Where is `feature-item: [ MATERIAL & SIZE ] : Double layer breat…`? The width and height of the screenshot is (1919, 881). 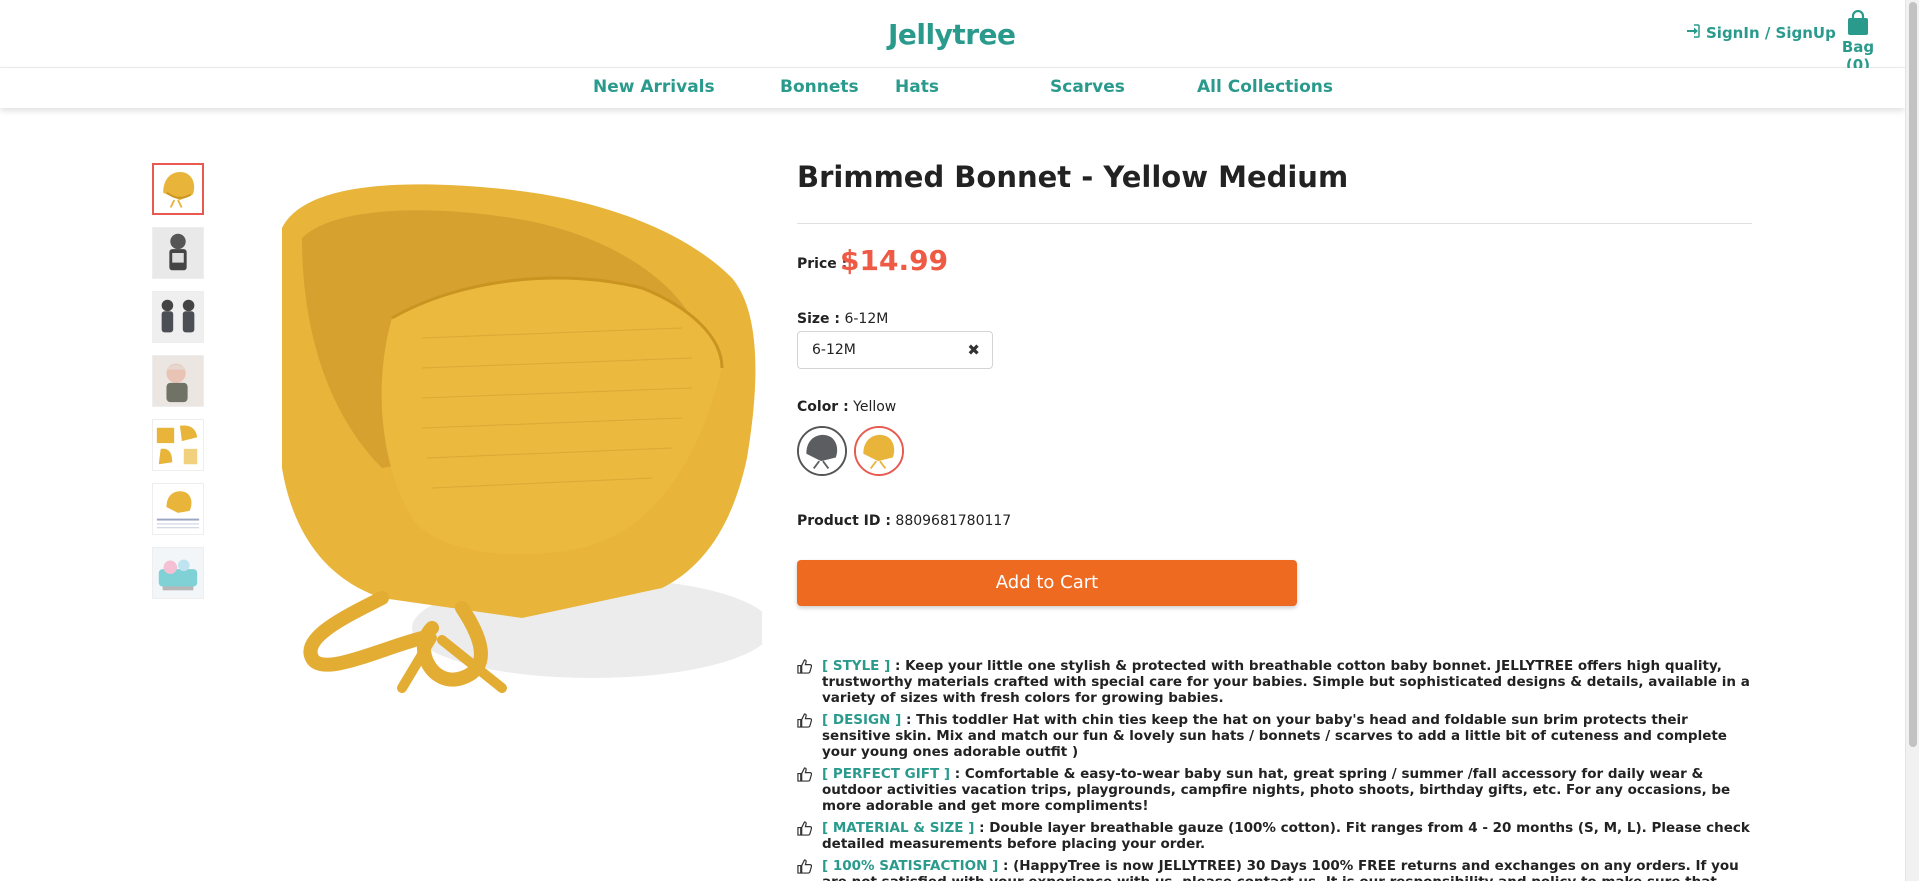 feature-item: [ MATERIAL & SIZE ] : Double layer breat… is located at coordinates (1277, 836).